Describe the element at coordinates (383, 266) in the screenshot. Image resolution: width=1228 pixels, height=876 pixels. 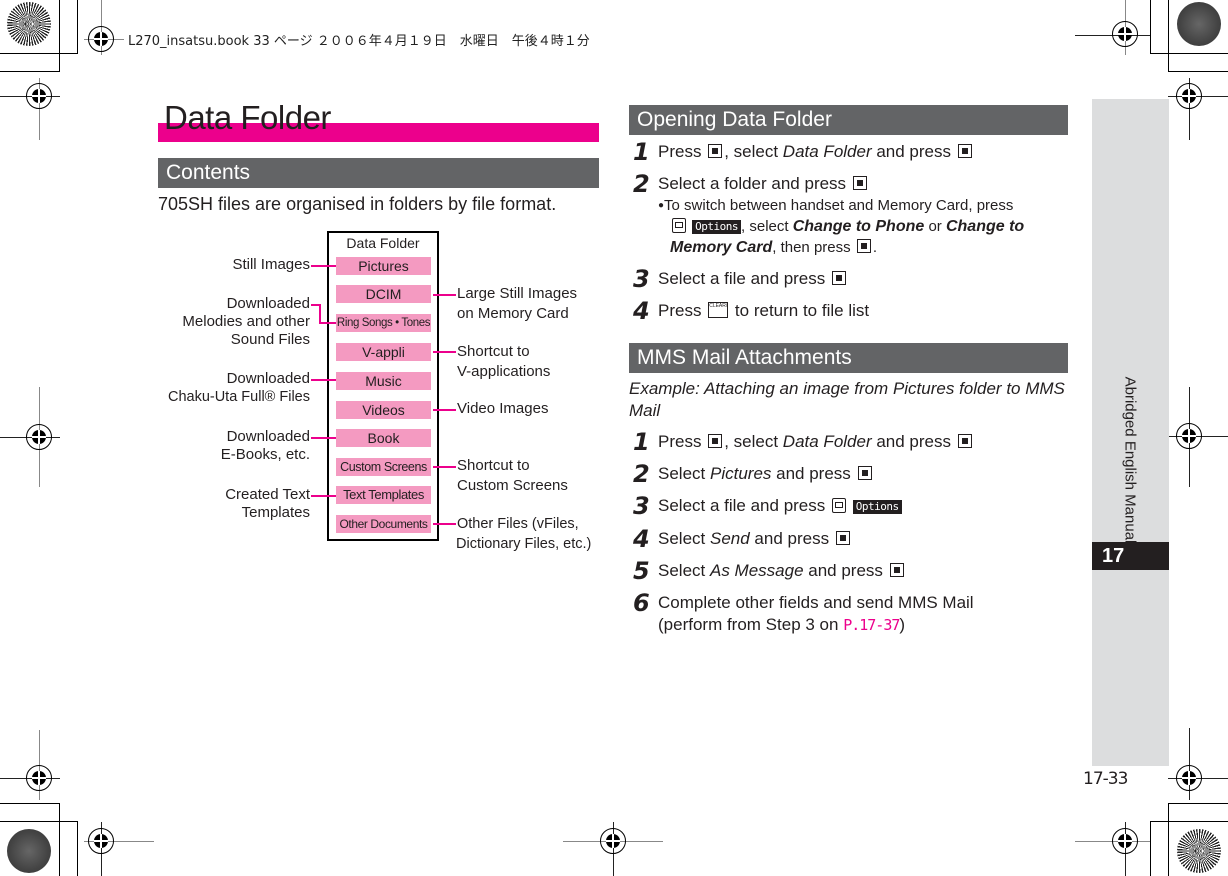
I see `folder-chip-pictures: Pictures` at that location.